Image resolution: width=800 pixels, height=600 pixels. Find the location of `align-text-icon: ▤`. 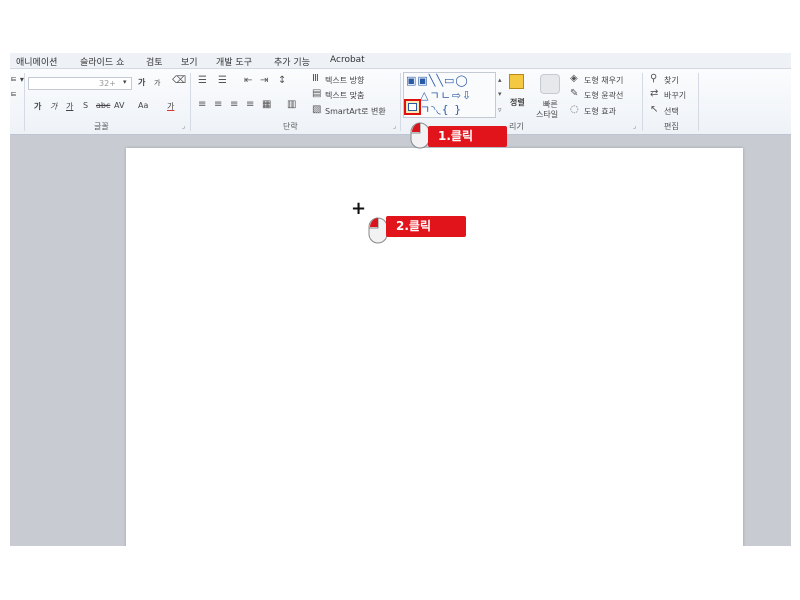

align-text-icon: ▤ is located at coordinates (317, 93).